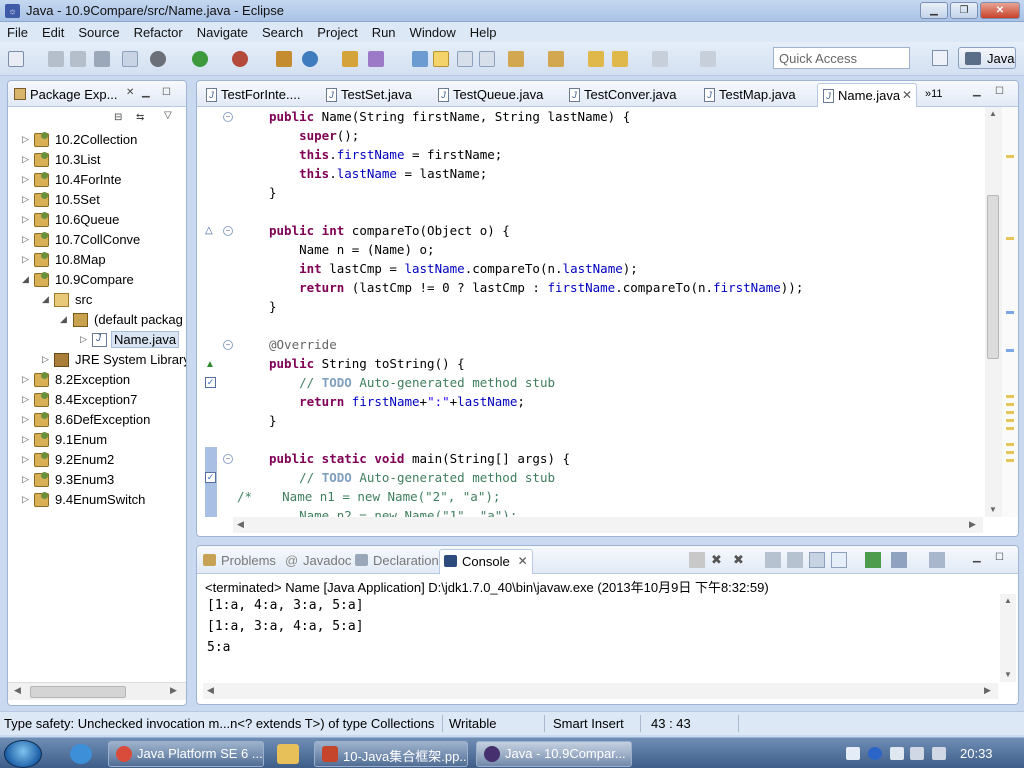 This screenshot has height=768, width=1024. I want to click on close-tab-icon: ✕, so click(523, 561).